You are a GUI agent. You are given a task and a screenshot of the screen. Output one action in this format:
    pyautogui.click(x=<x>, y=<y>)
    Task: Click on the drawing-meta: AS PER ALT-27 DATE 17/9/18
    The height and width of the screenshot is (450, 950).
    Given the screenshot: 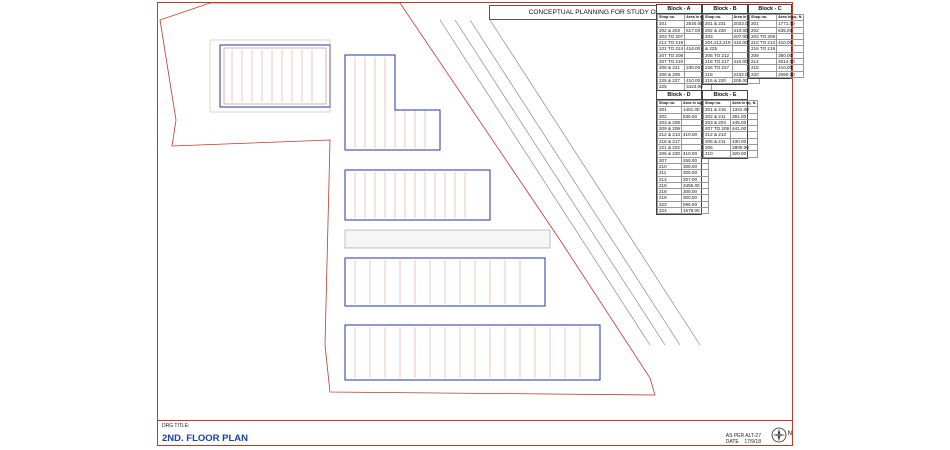 What is the action you would take?
    pyautogui.click(x=743, y=439)
    